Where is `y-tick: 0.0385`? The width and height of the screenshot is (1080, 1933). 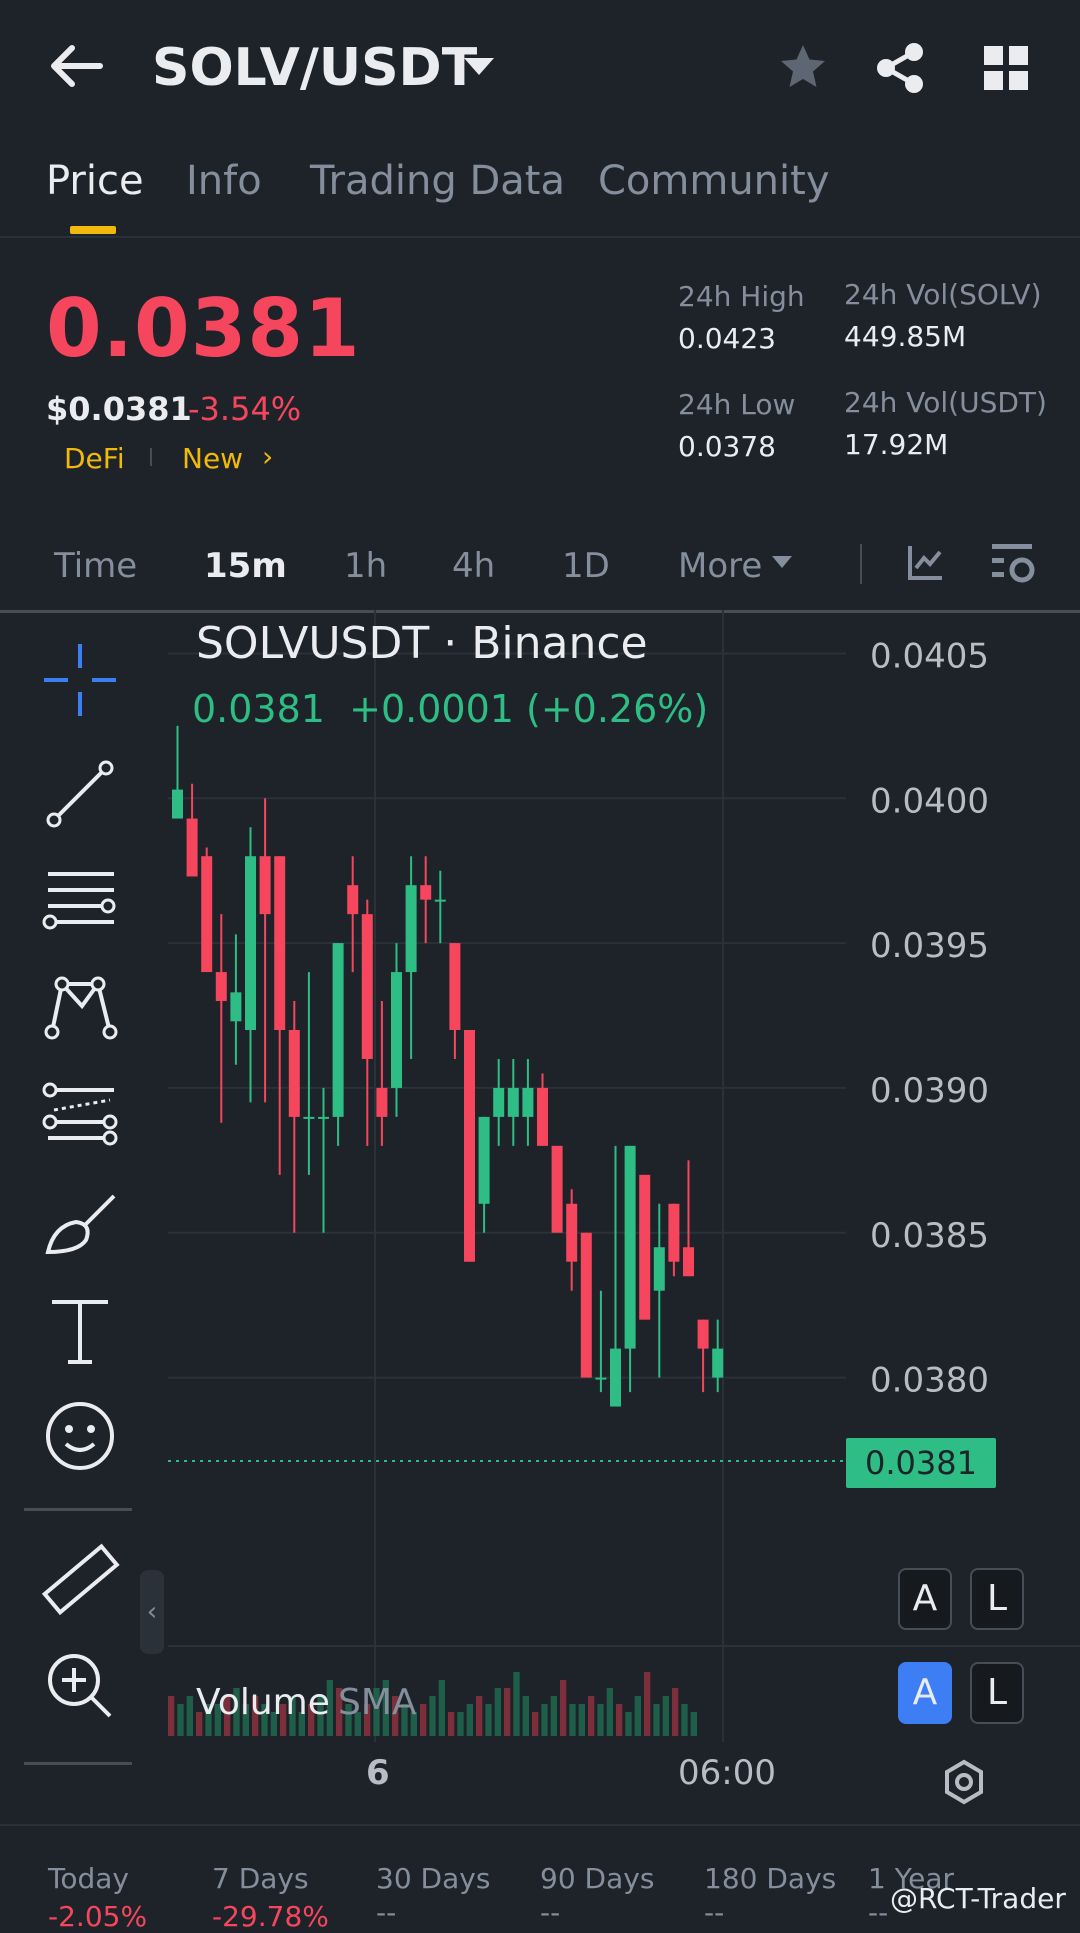
y-tick: 0.0385 is located at coordinates (929, 1236).